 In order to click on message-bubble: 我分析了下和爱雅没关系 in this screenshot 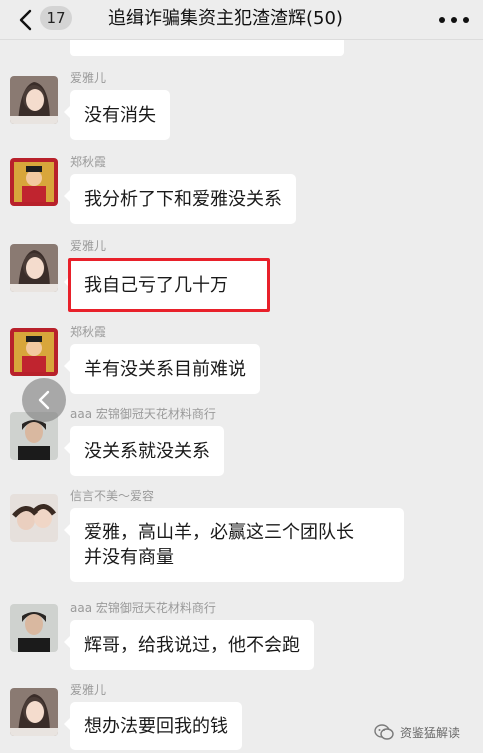, I will do `click(180, 199)`.